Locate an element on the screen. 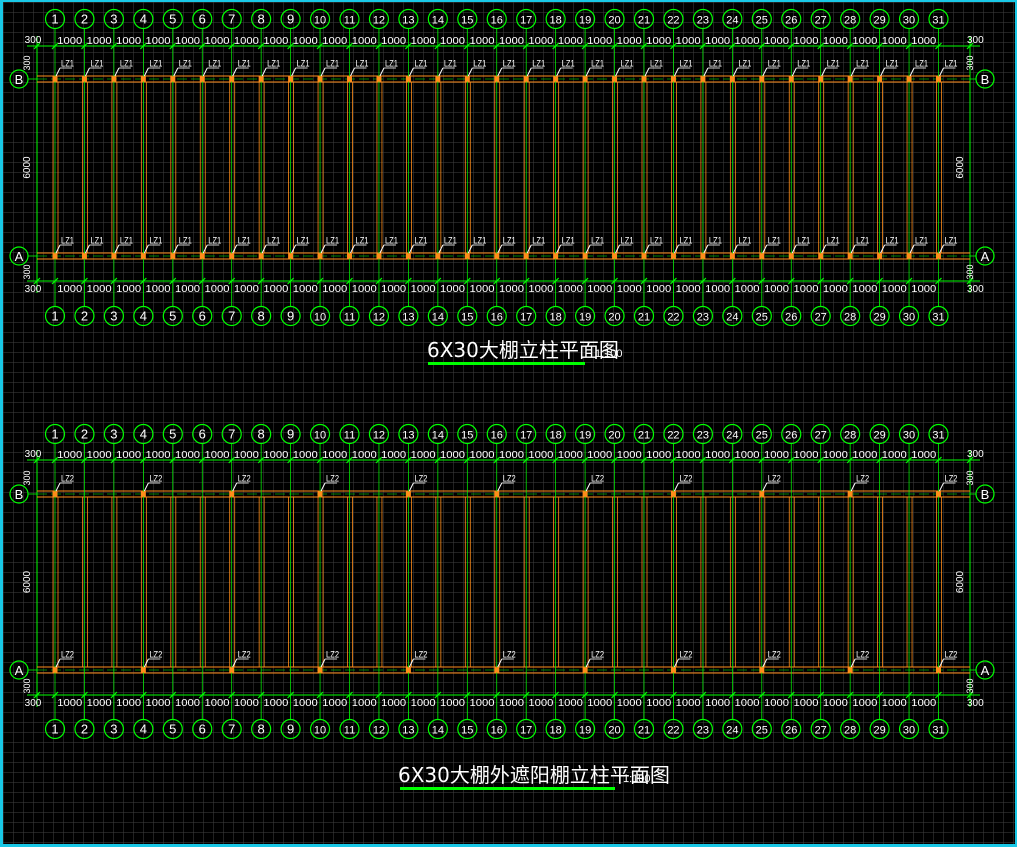  span-dim-bottom: 1000 is located at coordinates (99, 703).